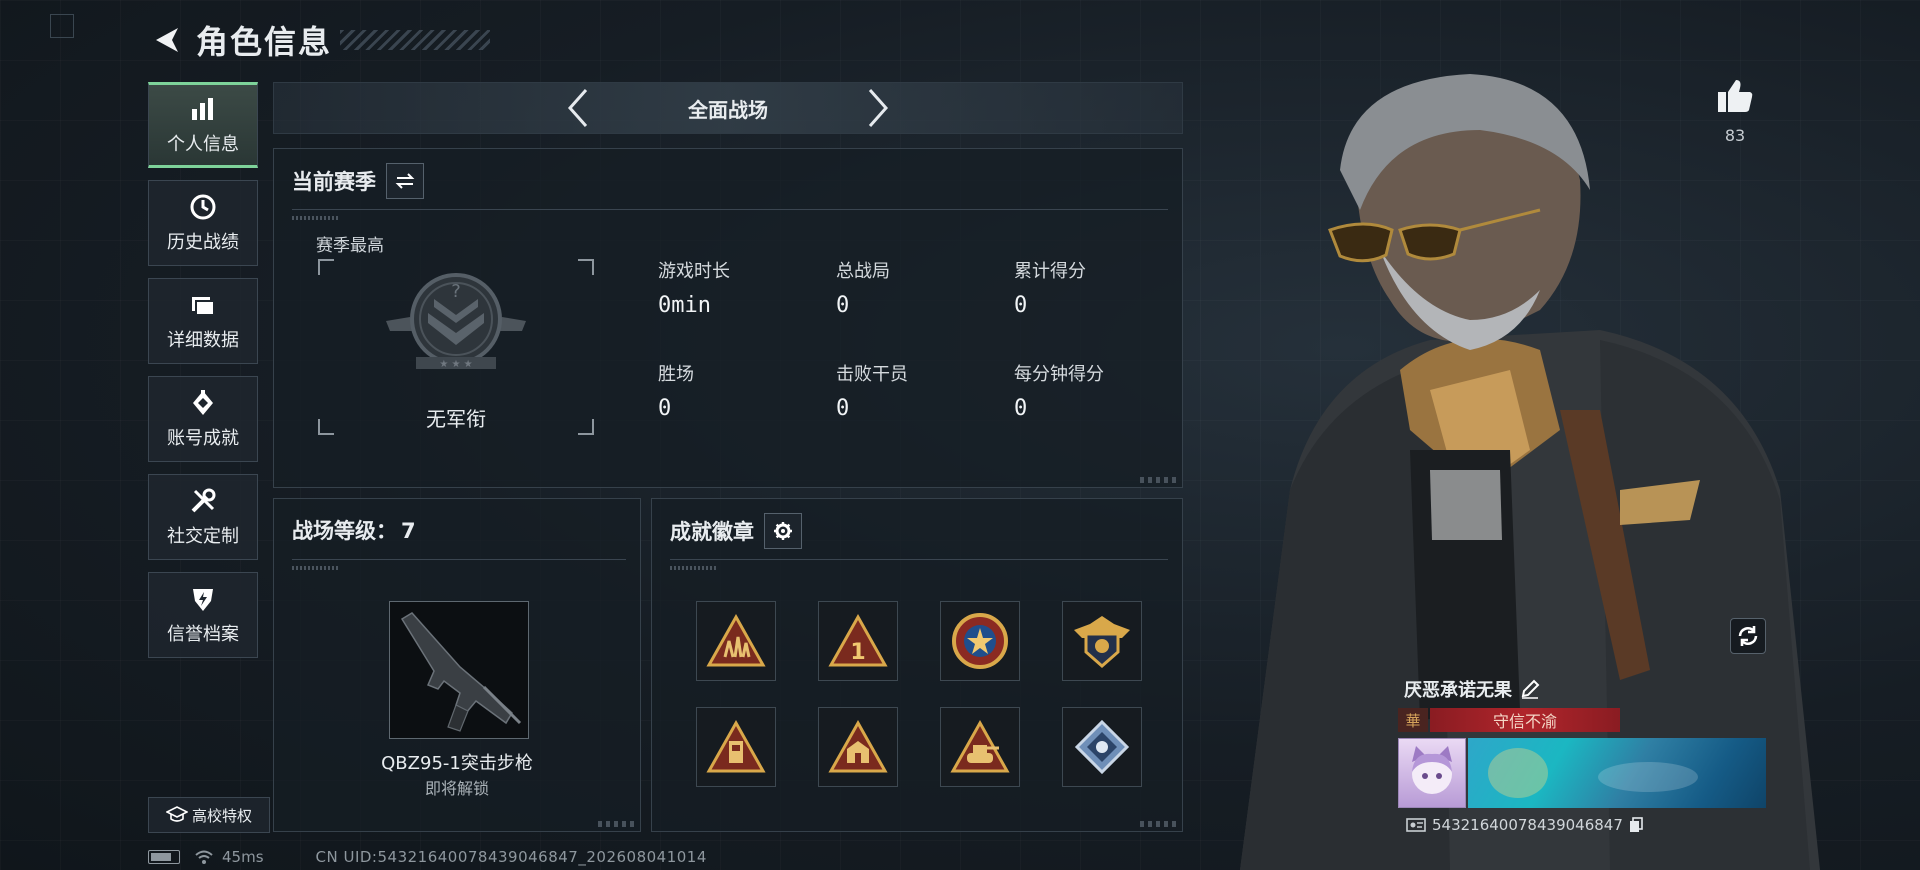 The width and height of the screenshot is (1920, 870). I want to click on badge-eagle-shield-icon, so click(1102, 642).